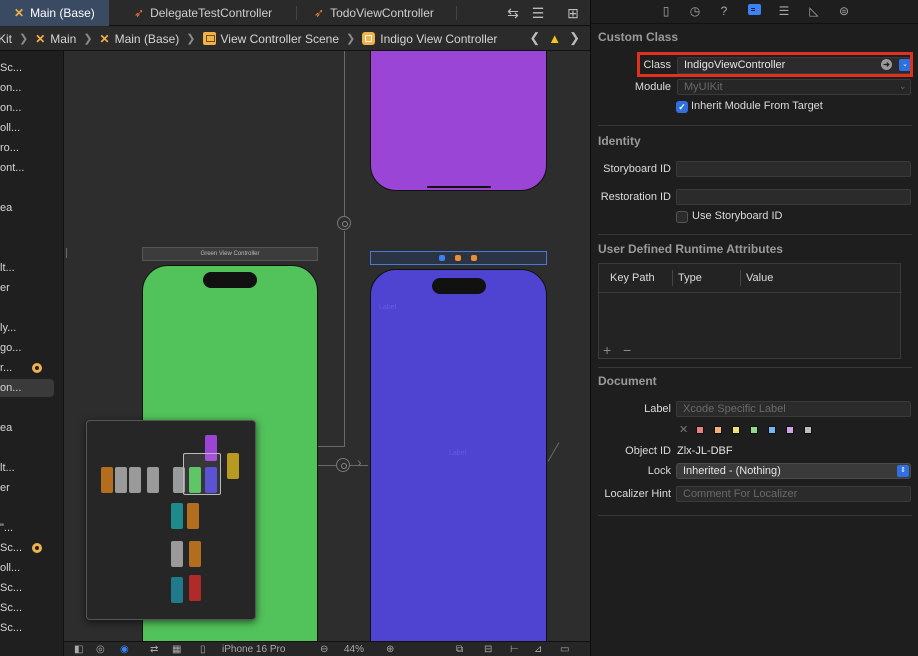 The height and width of the screenshot is (656, 918). What do you see at coordinates (429, 39) in the screenshot?
I see `crumb-indigo-view-controller: Indigo View Controller` at bounding box center [429, 39].